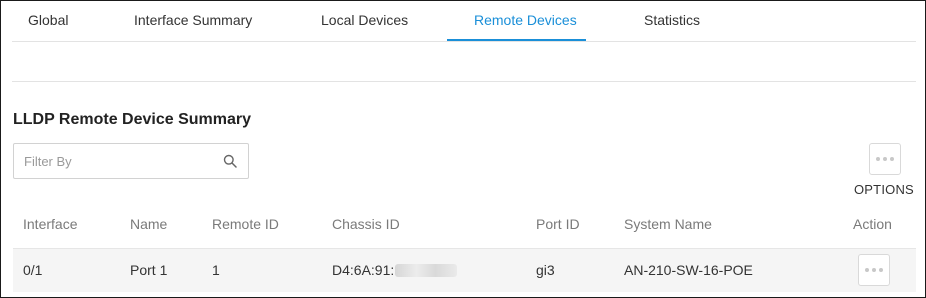 Image resolution: width=926 pixels, height=298 pixels. I want to click on cell-chassis-id: D4:6A:91:, so click(395, 270).